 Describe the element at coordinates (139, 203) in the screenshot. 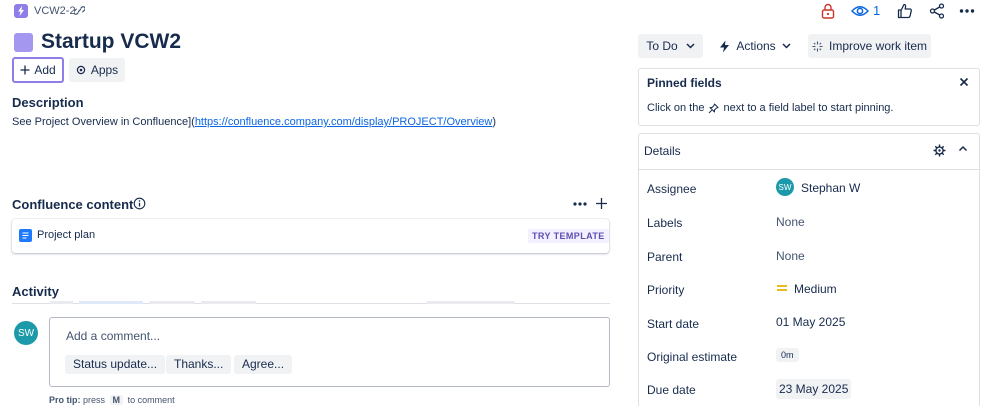

I see `info-icon` at that location.